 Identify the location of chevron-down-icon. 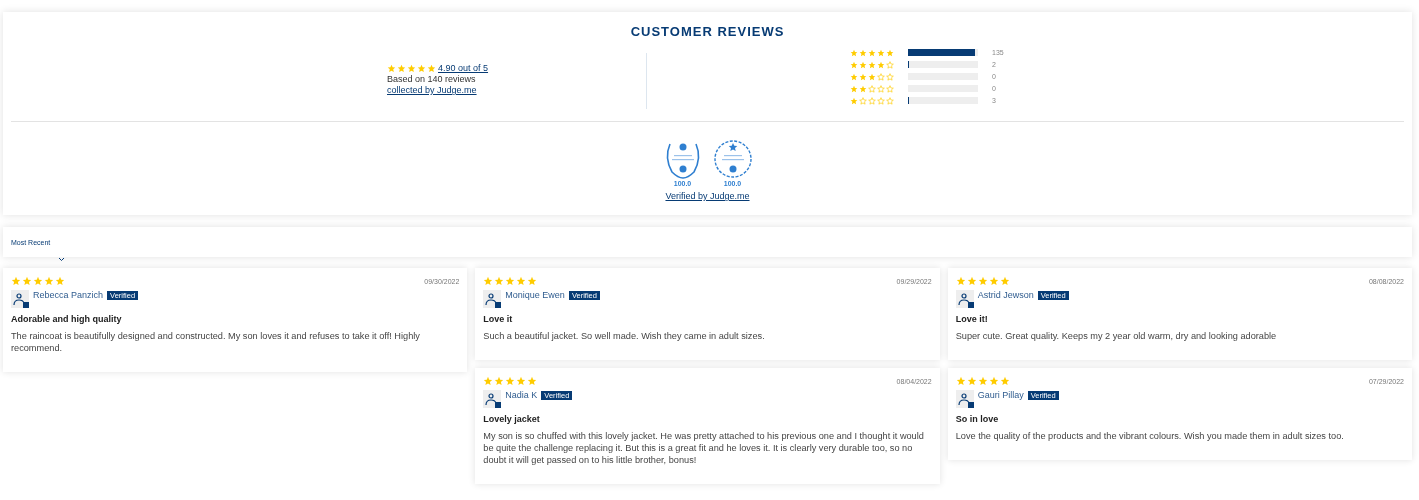
(61, 259).